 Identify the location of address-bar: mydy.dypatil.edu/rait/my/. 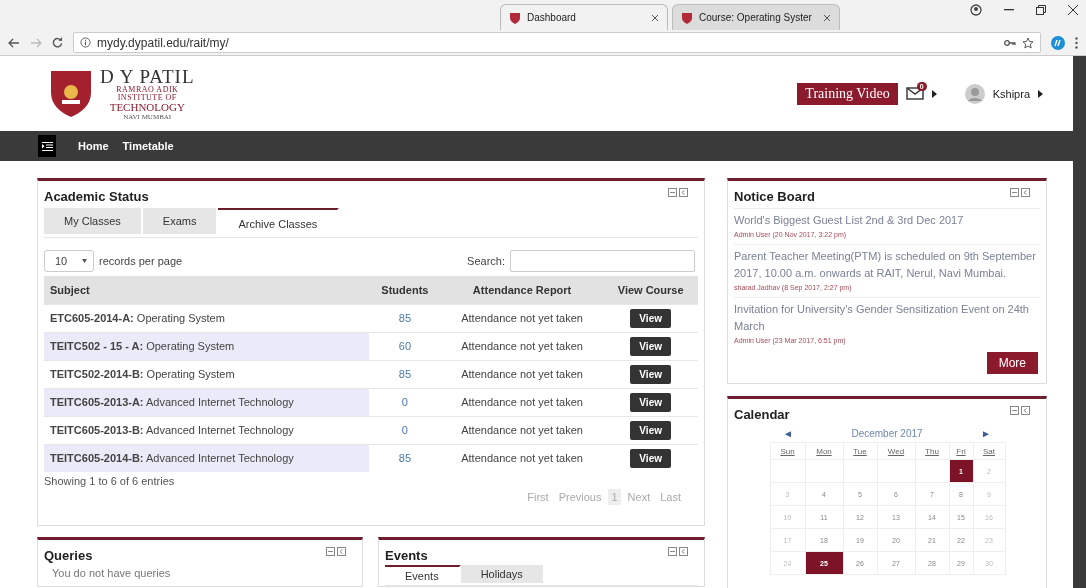
(557, 42).